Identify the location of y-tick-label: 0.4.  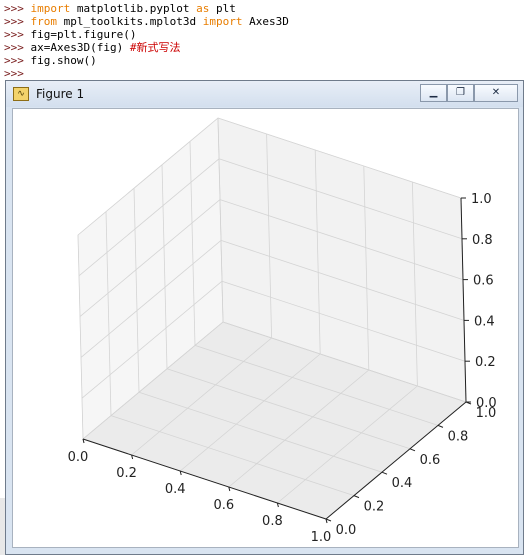
(402, 483).